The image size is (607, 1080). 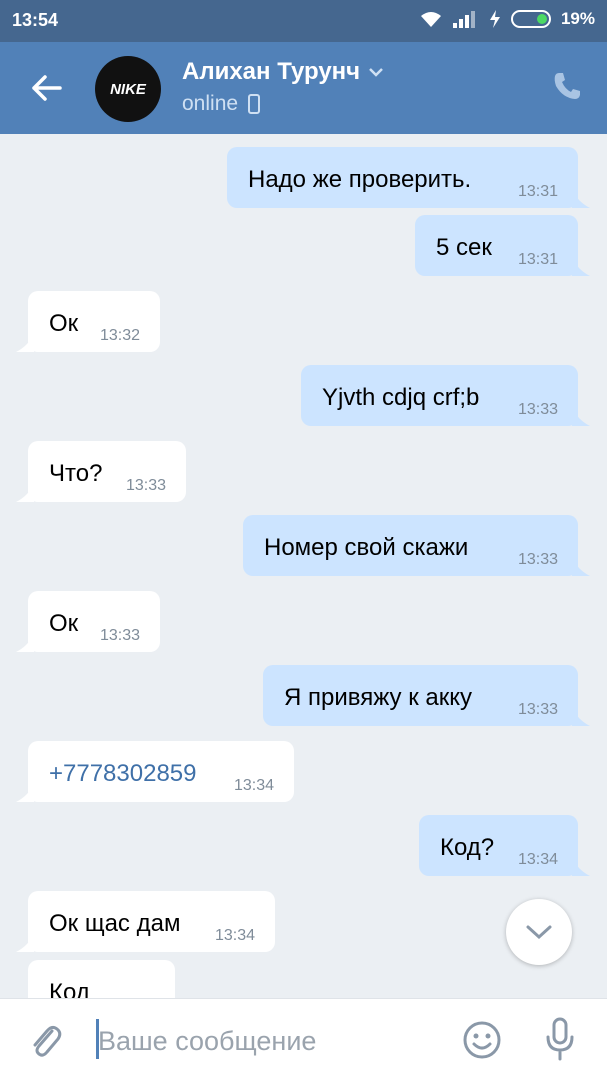 What do you see at coordinates (467, 847) in the screenshot?
I see `message-text: Код?` at bounding box center [467, 847].